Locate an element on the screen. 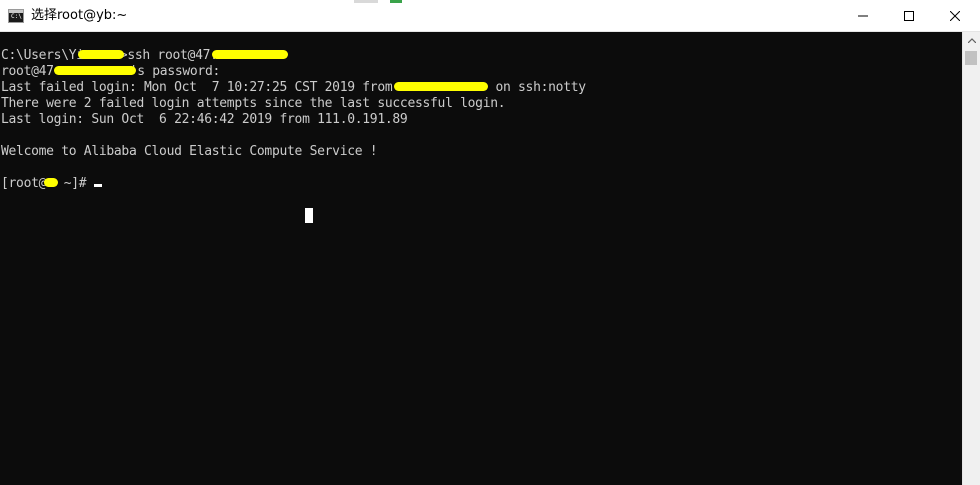 The image size is (980, 485). console-text: on ssh:notty is located at coordinates (536, 87).